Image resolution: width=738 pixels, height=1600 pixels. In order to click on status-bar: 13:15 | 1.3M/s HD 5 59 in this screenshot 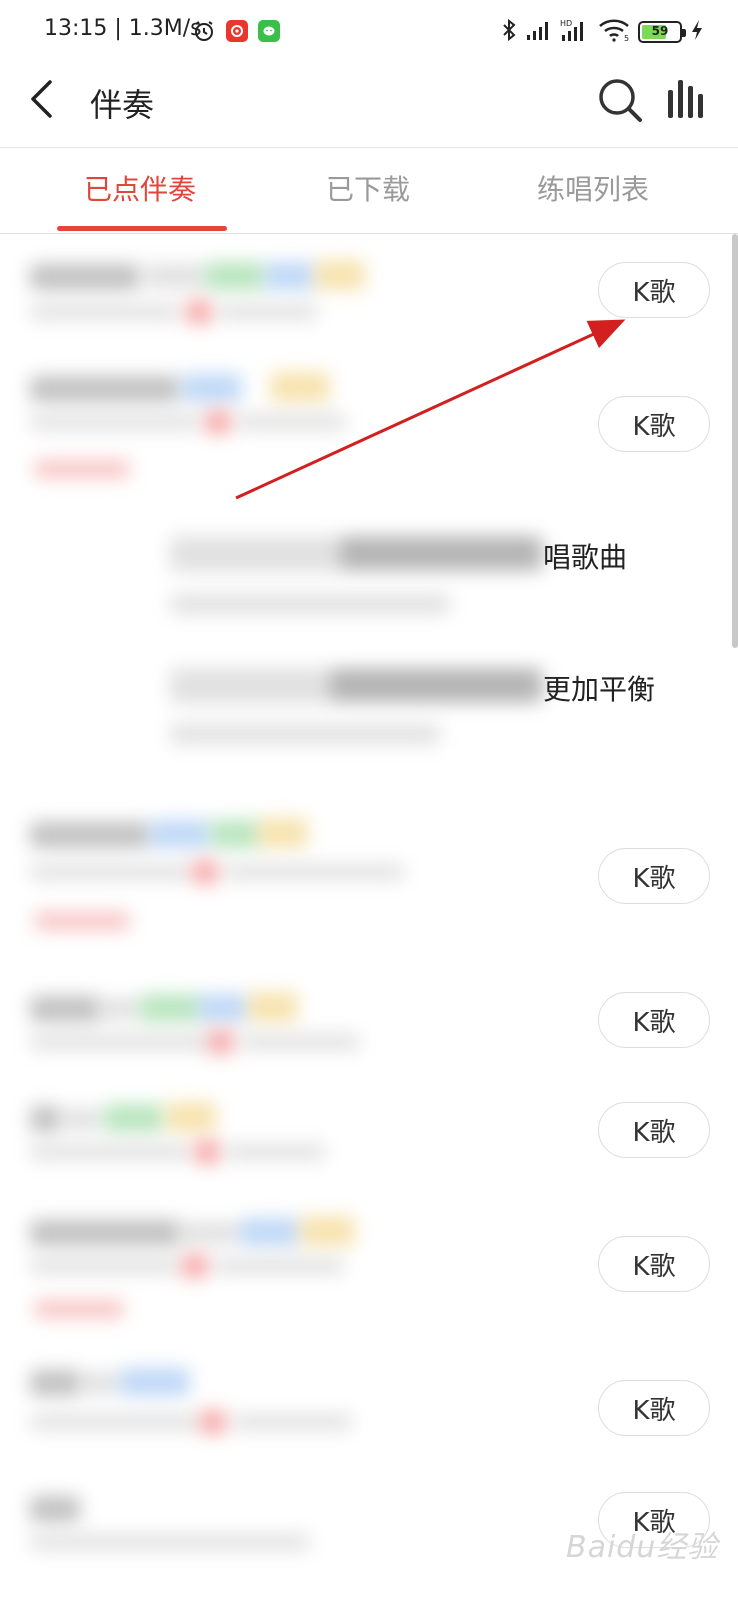, I will do `click(369, 31)`.